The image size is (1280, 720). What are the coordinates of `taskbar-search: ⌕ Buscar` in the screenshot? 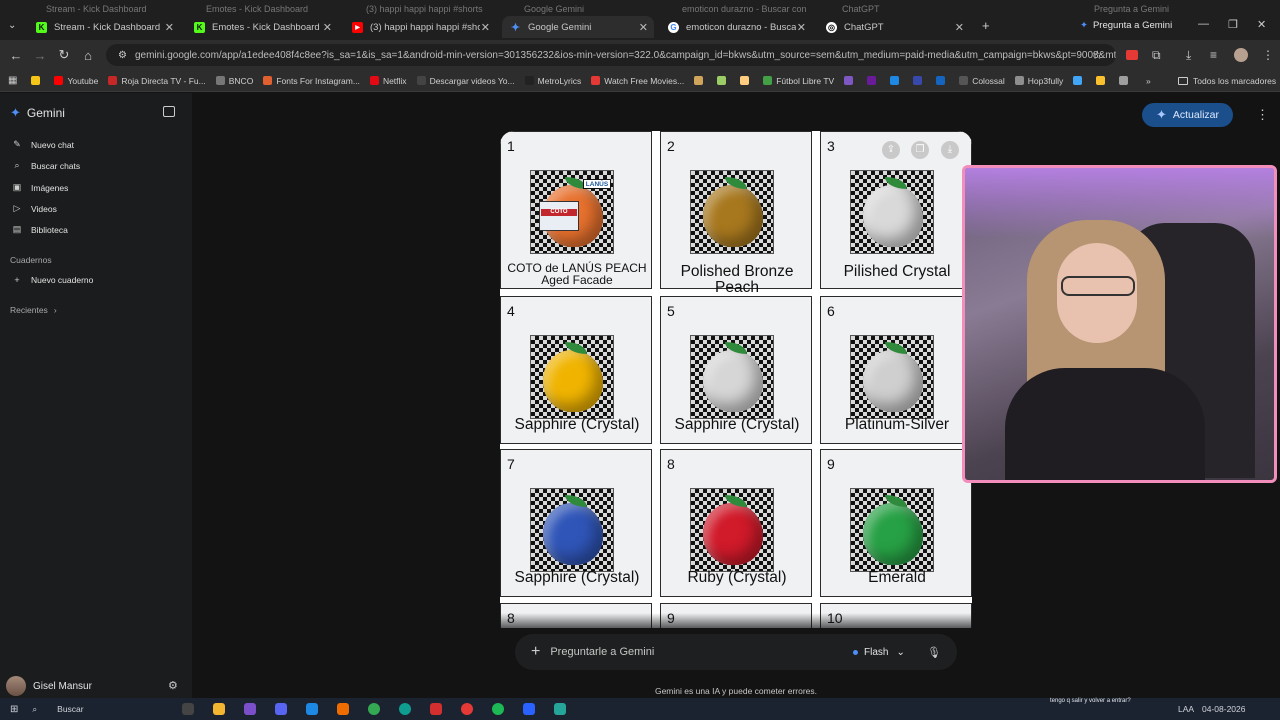 It's located at (107, 709).